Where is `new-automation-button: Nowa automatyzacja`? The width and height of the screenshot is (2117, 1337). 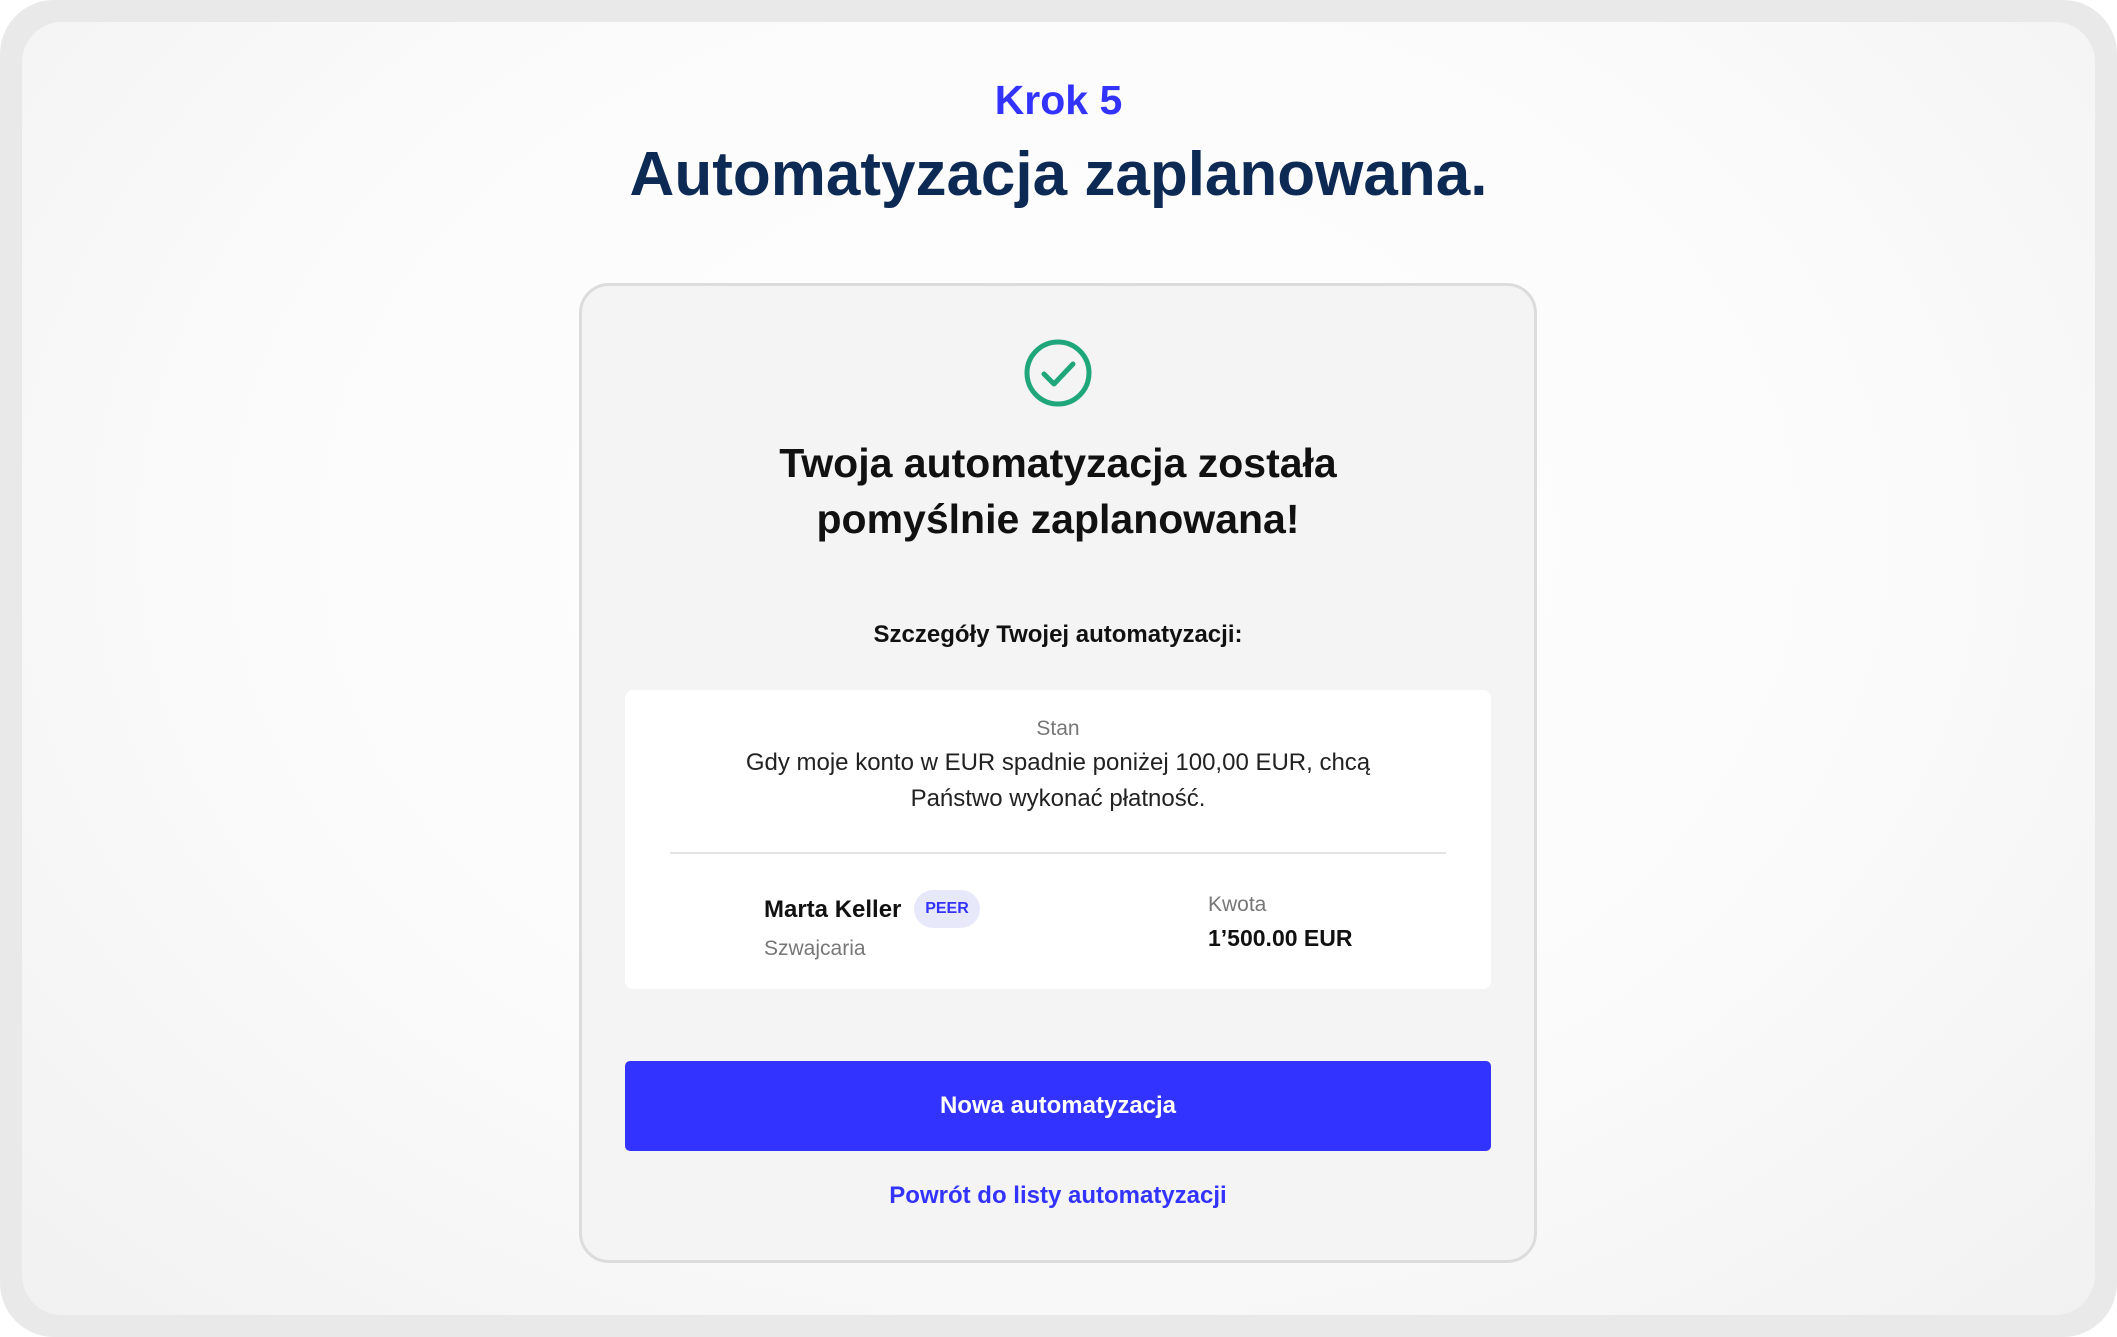 new-automation-button: Nowa automatyzacja is located at coordinates (1058, 1106).